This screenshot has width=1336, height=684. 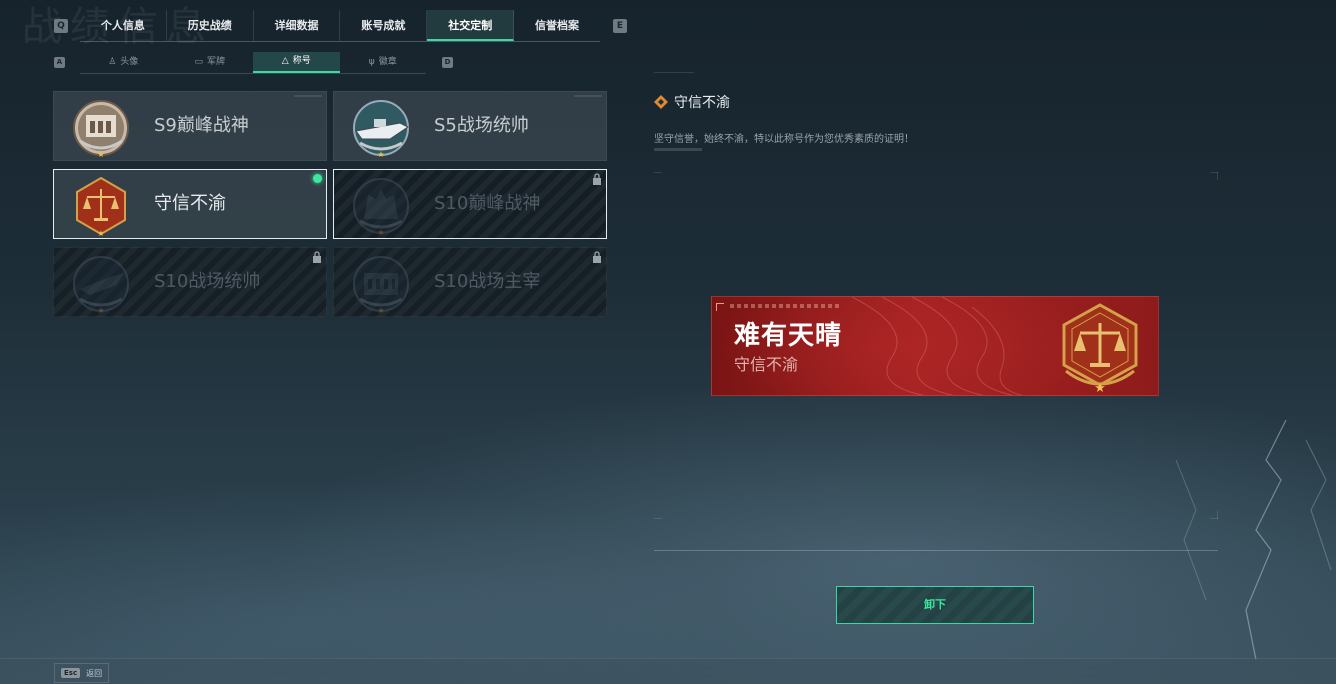 I want to click on dogtag-icon: ▭, so click(x=198, y=62).